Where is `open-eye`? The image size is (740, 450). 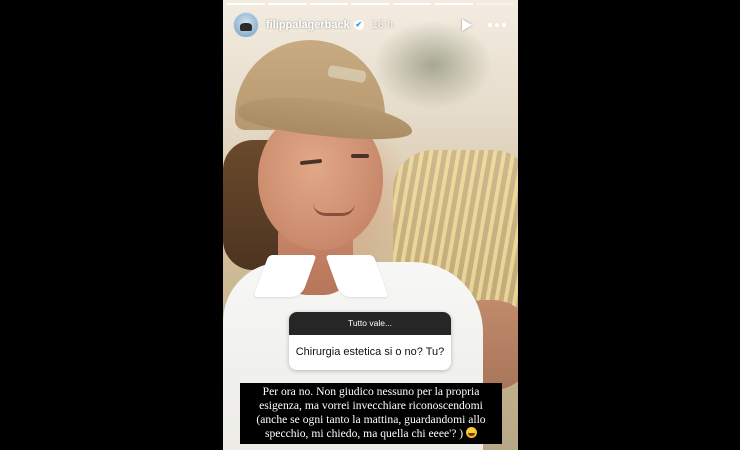 open-eye is located at coordinates (360, 156).